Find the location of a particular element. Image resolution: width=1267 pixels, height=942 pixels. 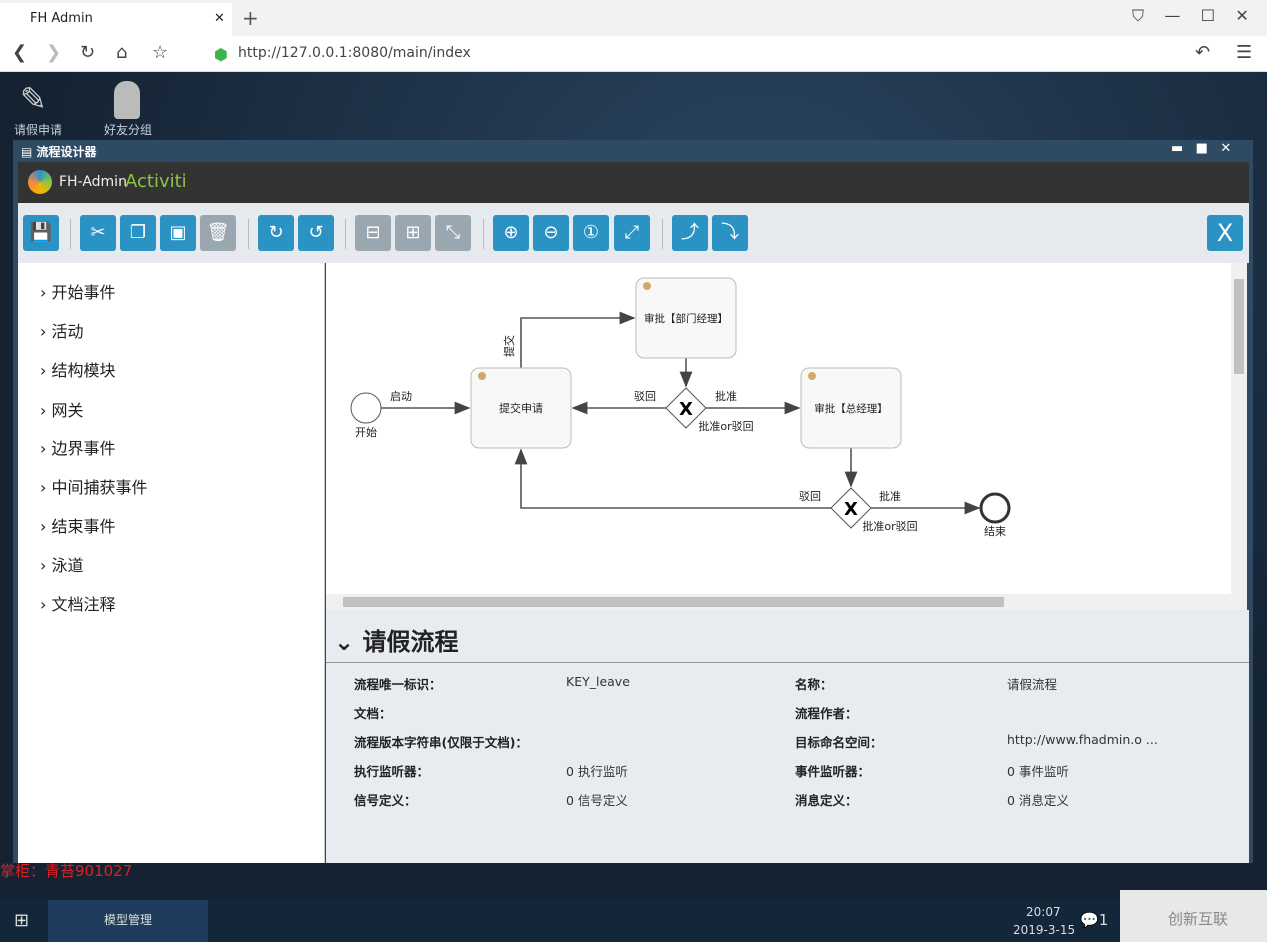

zoom-out-button: ⊖ is located at coordinates (551, 233).